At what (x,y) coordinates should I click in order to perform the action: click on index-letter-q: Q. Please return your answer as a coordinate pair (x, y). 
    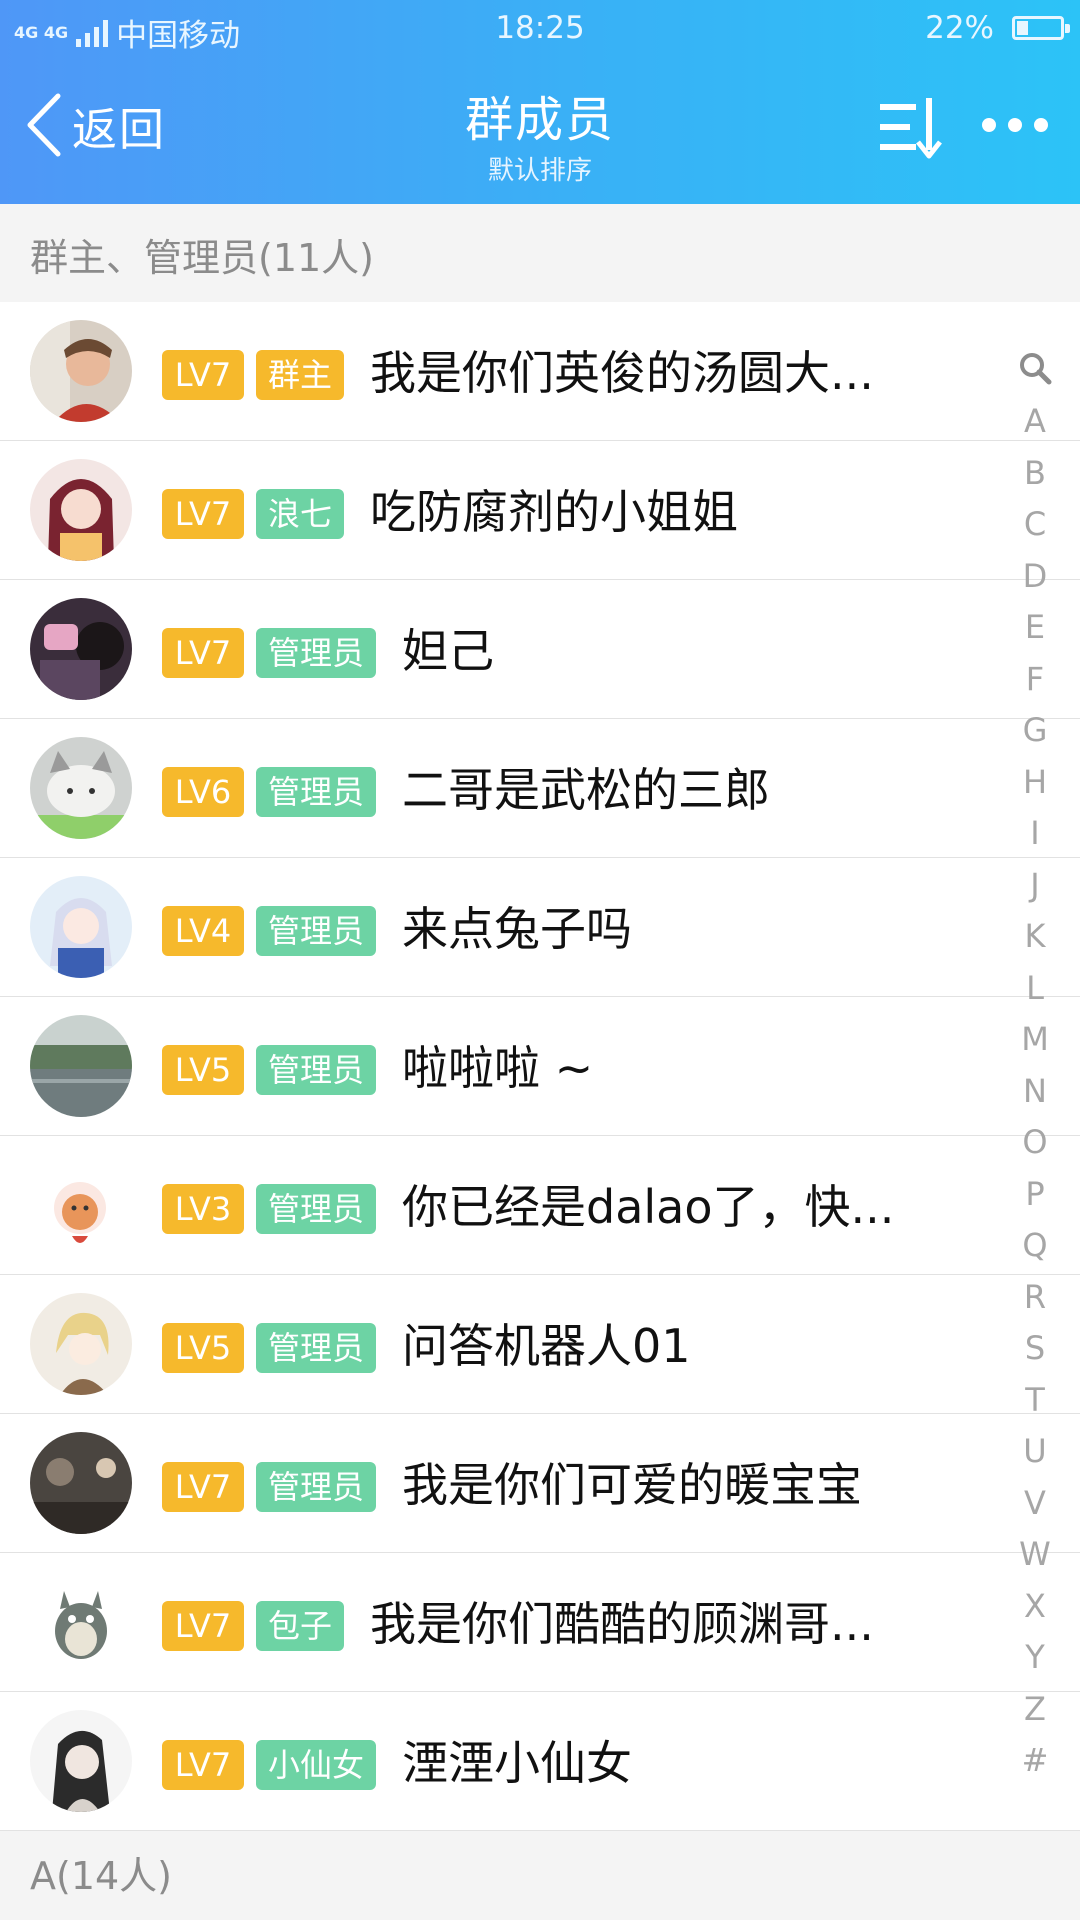
    Looking at the image, I should click on (1035, 1245).